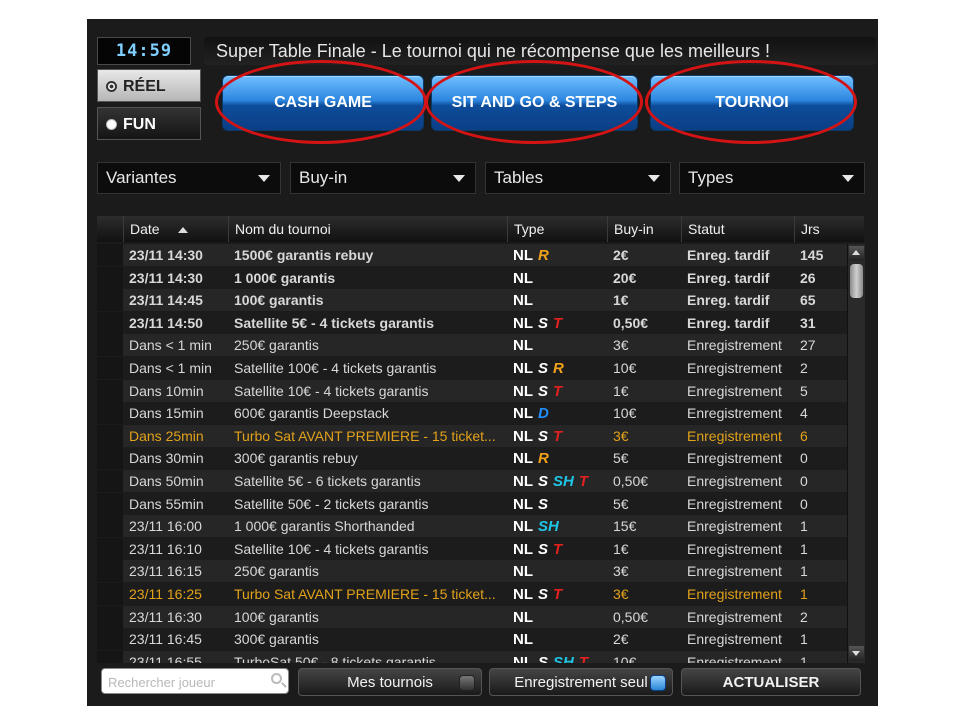  I want to click on scroll-thumb, so click(856, 281).